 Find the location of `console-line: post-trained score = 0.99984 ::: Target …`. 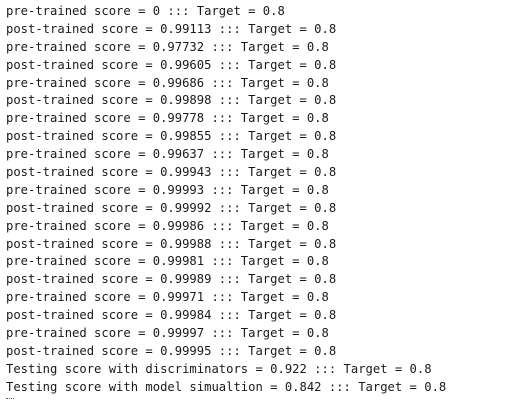

console-line: post-trained score = 0.99984 ::: Target … is located at coordinates (171, 315).